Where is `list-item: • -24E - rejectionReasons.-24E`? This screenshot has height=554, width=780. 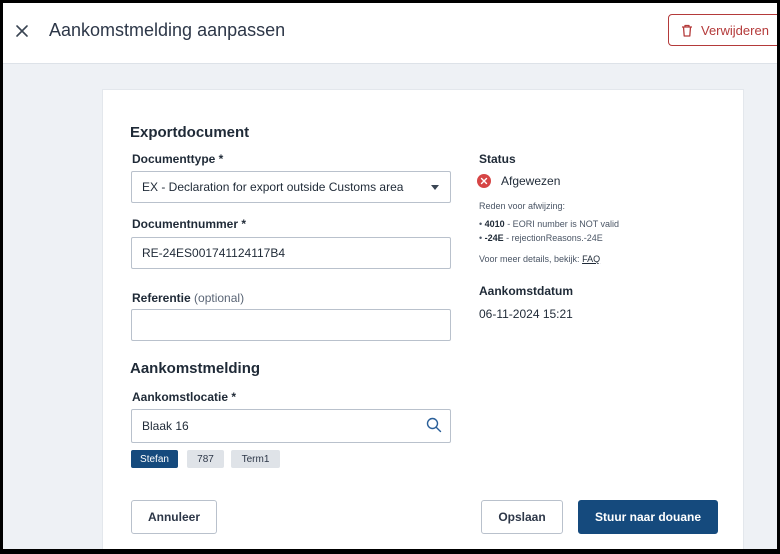
list-item: • -24E - rejectionReasons.-24E is located at coordinates (541, 238).